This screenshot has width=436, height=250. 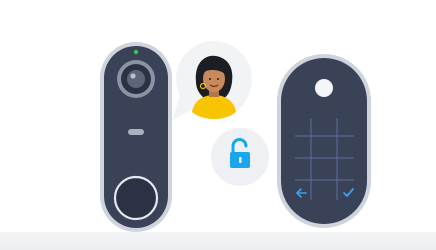 What do you see at coordinates (240, 160) in the screenshot?
I see `padlock-keyhole` at bounding box center [240, 160].